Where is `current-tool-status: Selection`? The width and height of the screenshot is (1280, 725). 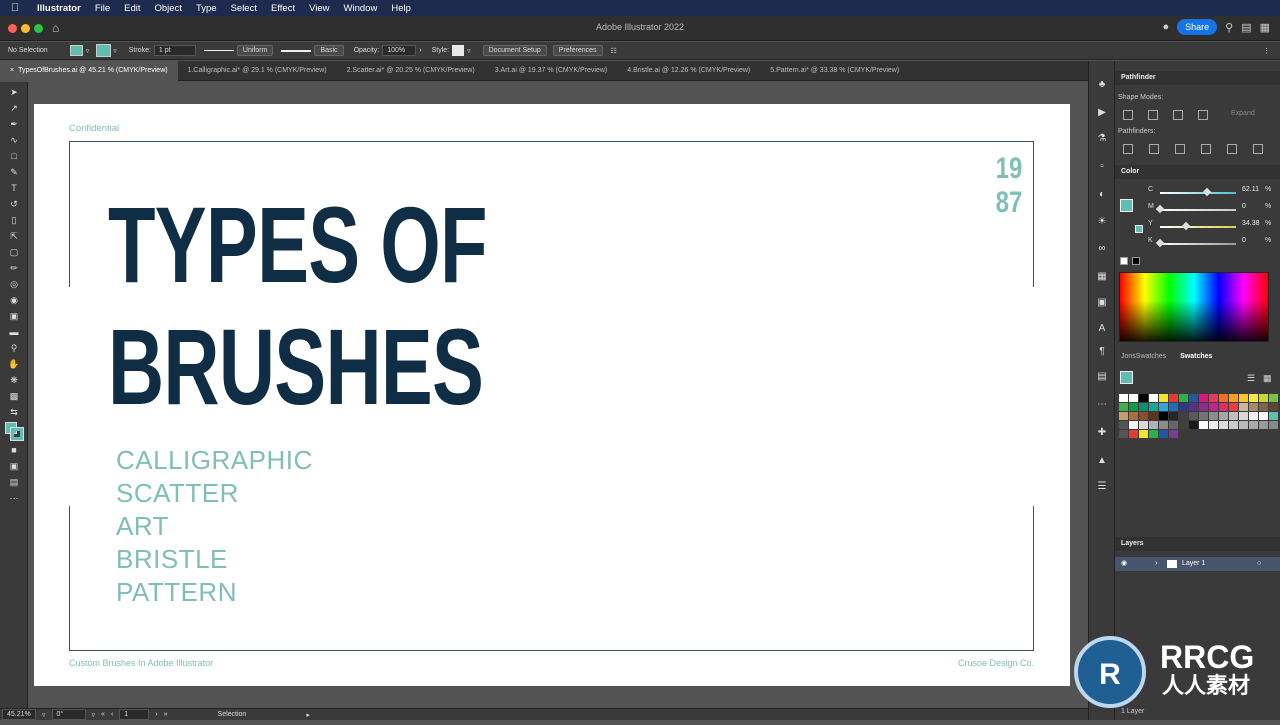 current-tool-status: Selection is located at coordinates (232, 714).